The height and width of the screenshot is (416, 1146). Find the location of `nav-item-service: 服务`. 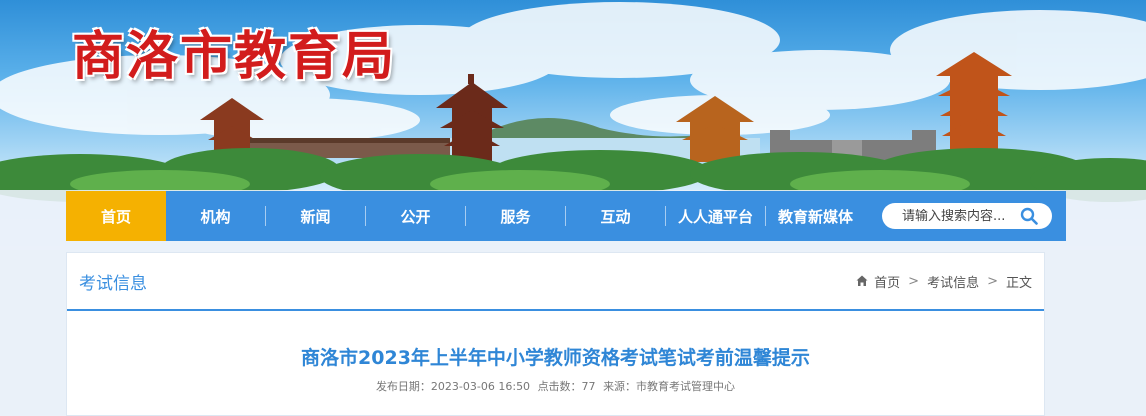

nav-item-service: 服务 is located at coordinates (515, 216).